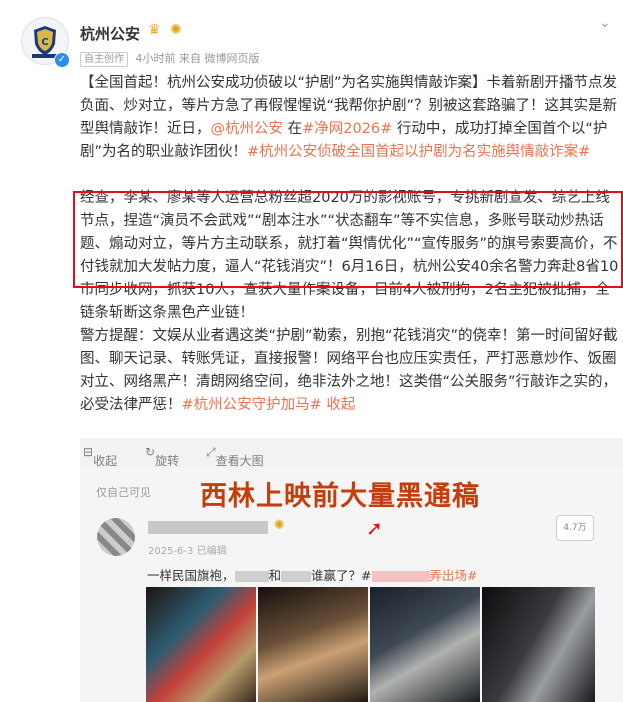  What do you see at coordinates (340, 405) in the screenshot?
I see `collapse-link: 收起` at bounding box center [340, 405].